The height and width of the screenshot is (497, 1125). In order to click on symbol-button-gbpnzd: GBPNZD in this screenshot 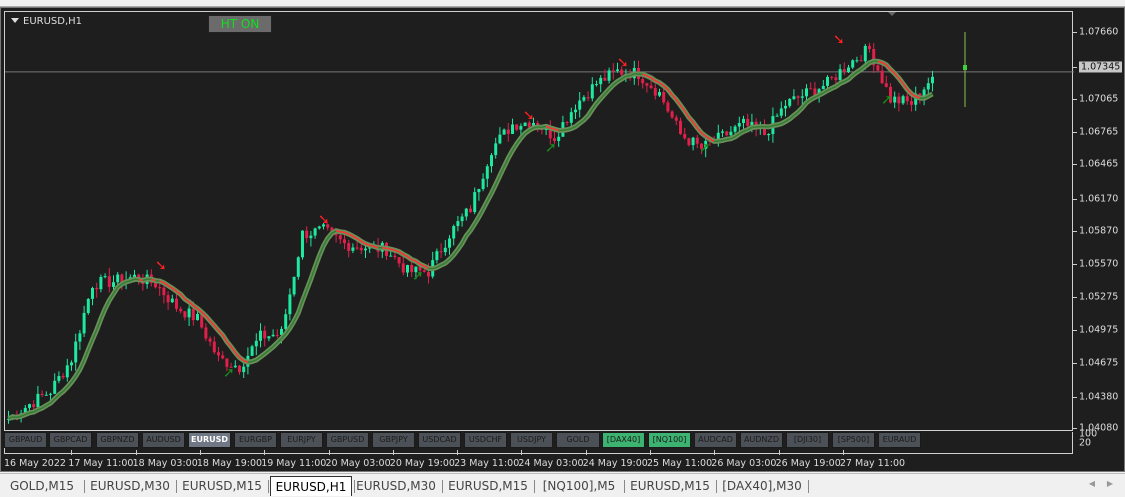, I will do `click(117, 440)`.